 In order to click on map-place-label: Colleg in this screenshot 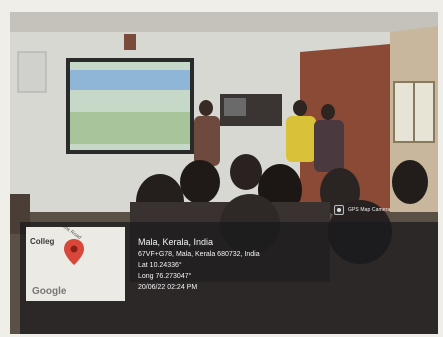, I will do `click(42, 241)`.